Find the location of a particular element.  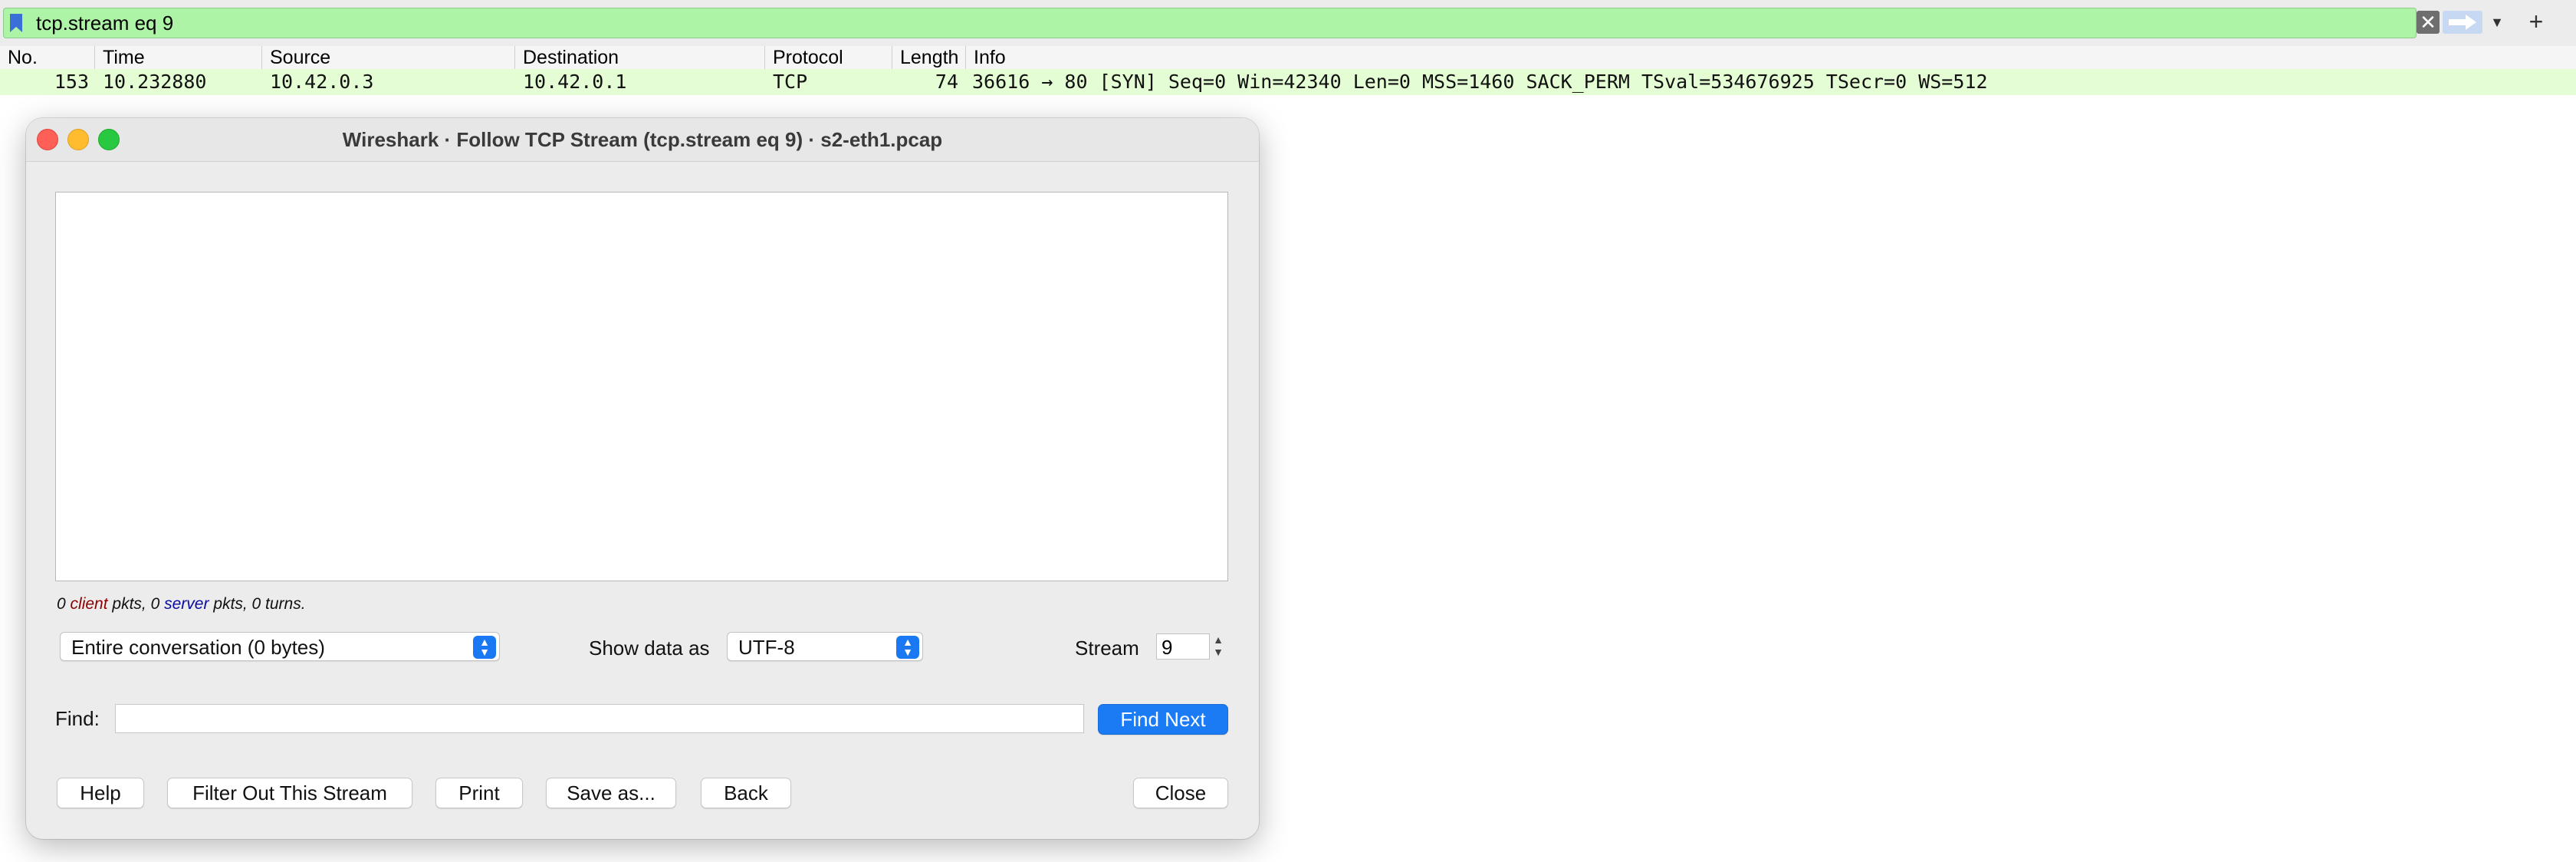

column-header-info: Info is located at coordinates (1771, 58).